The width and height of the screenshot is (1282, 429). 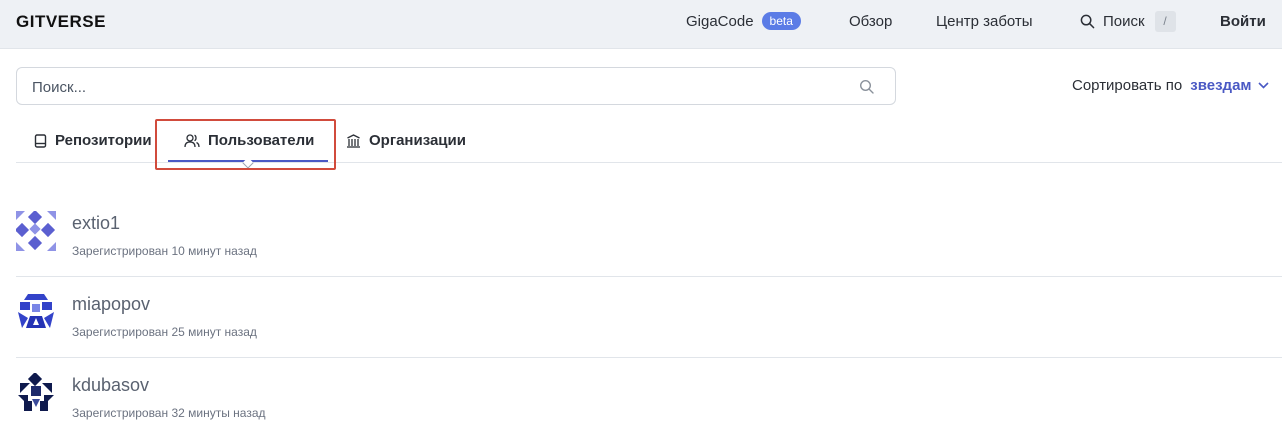 What do you see at coordinates (442, 87) in the screenshot?
I see `search-input` at bounding box center [442, 87].